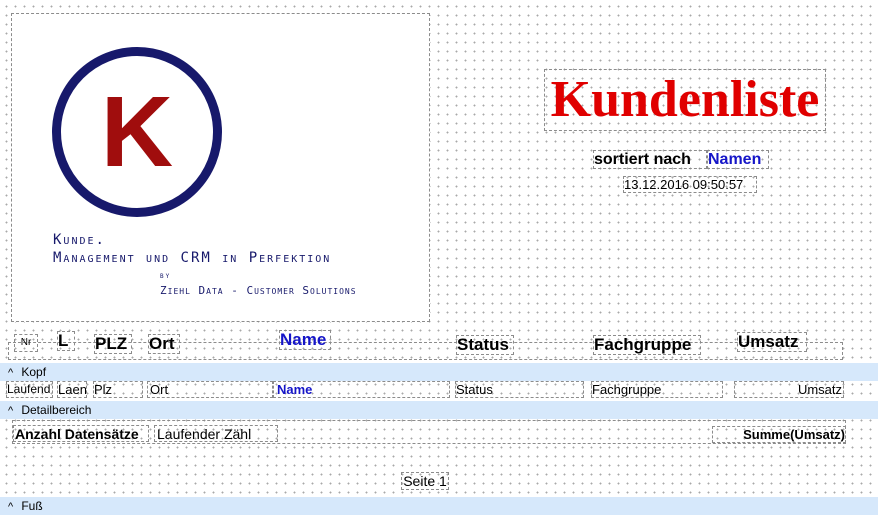 Image resolution: width=878 pixels, height=516 pixels. I want to click on sort-value: Namen, so click(738, 159).